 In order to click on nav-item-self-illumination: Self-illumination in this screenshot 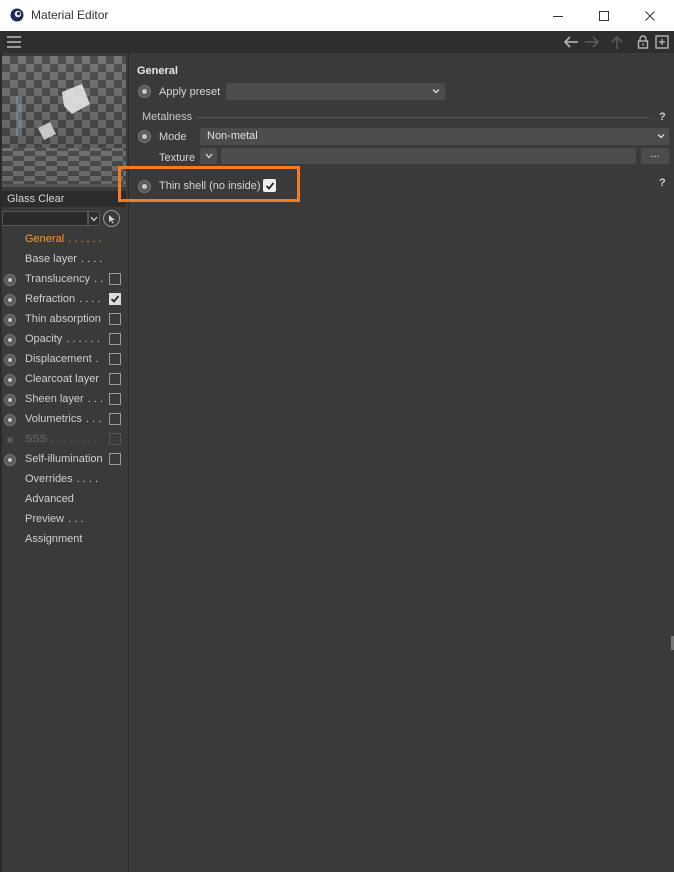, I will do `click(64, 460)`.